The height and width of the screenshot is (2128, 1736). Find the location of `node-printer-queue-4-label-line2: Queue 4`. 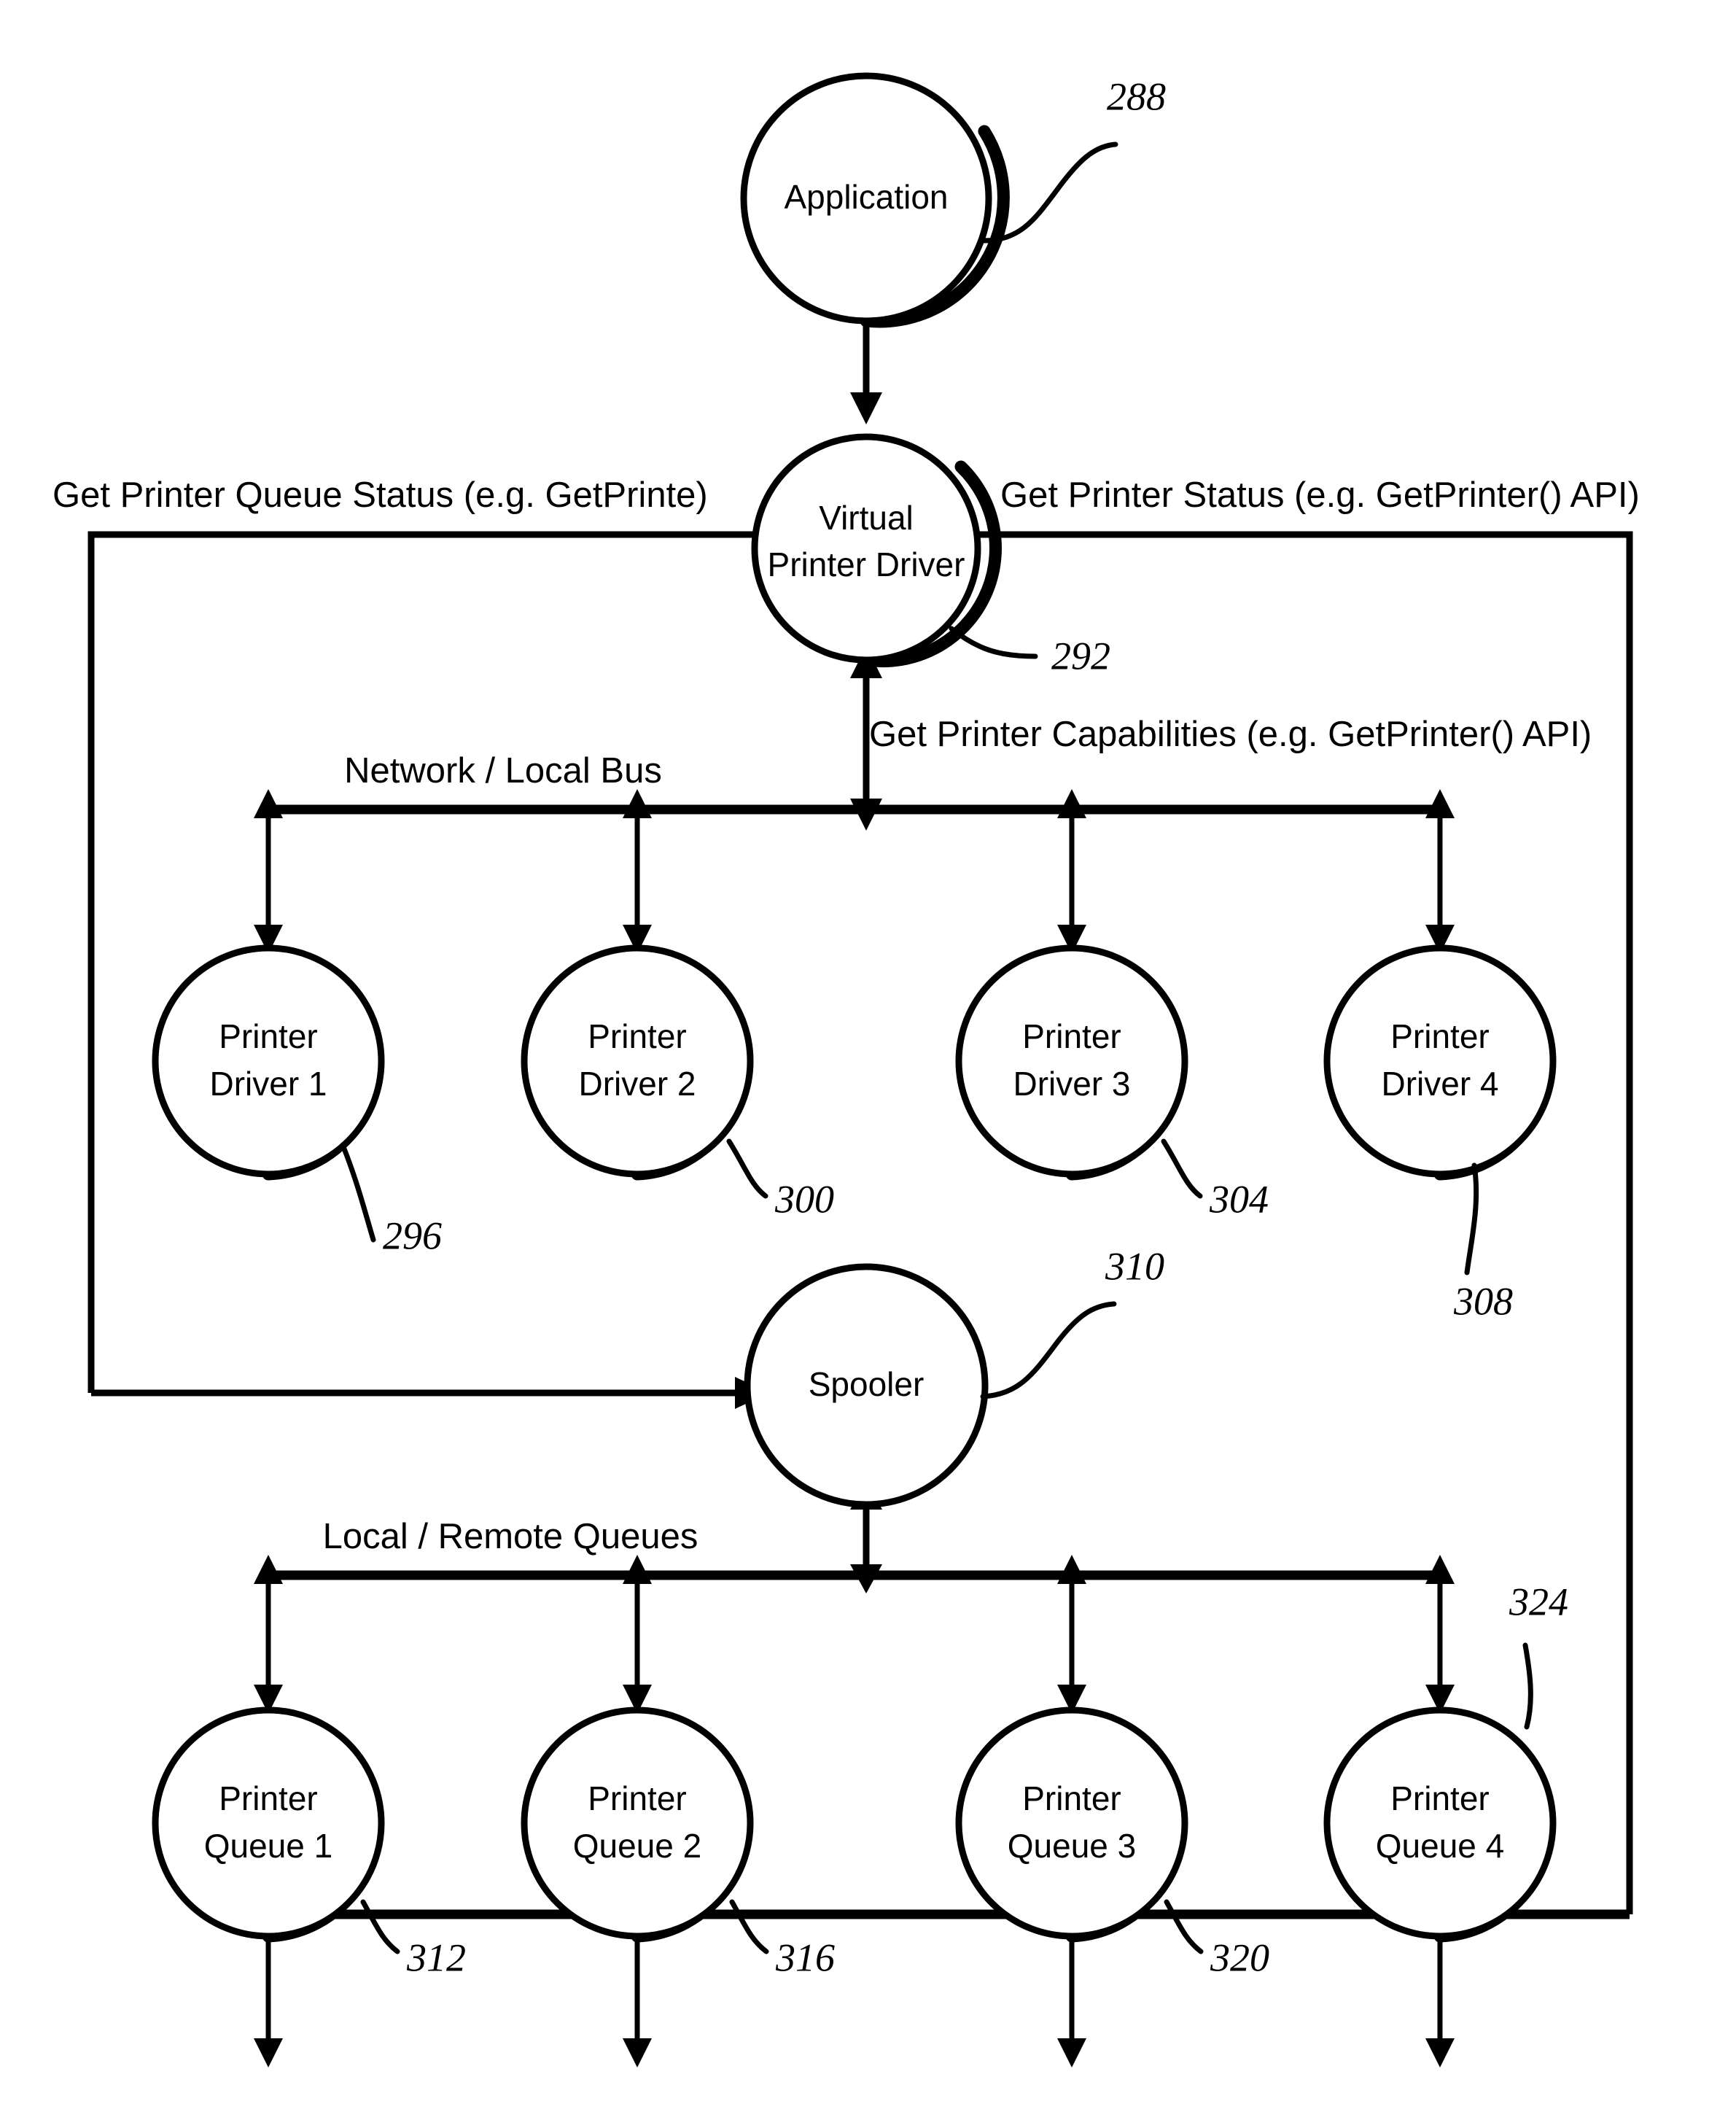

node-printer-queue-4-label-line2: Queue 4 is located at coordinates (1440, 1846).